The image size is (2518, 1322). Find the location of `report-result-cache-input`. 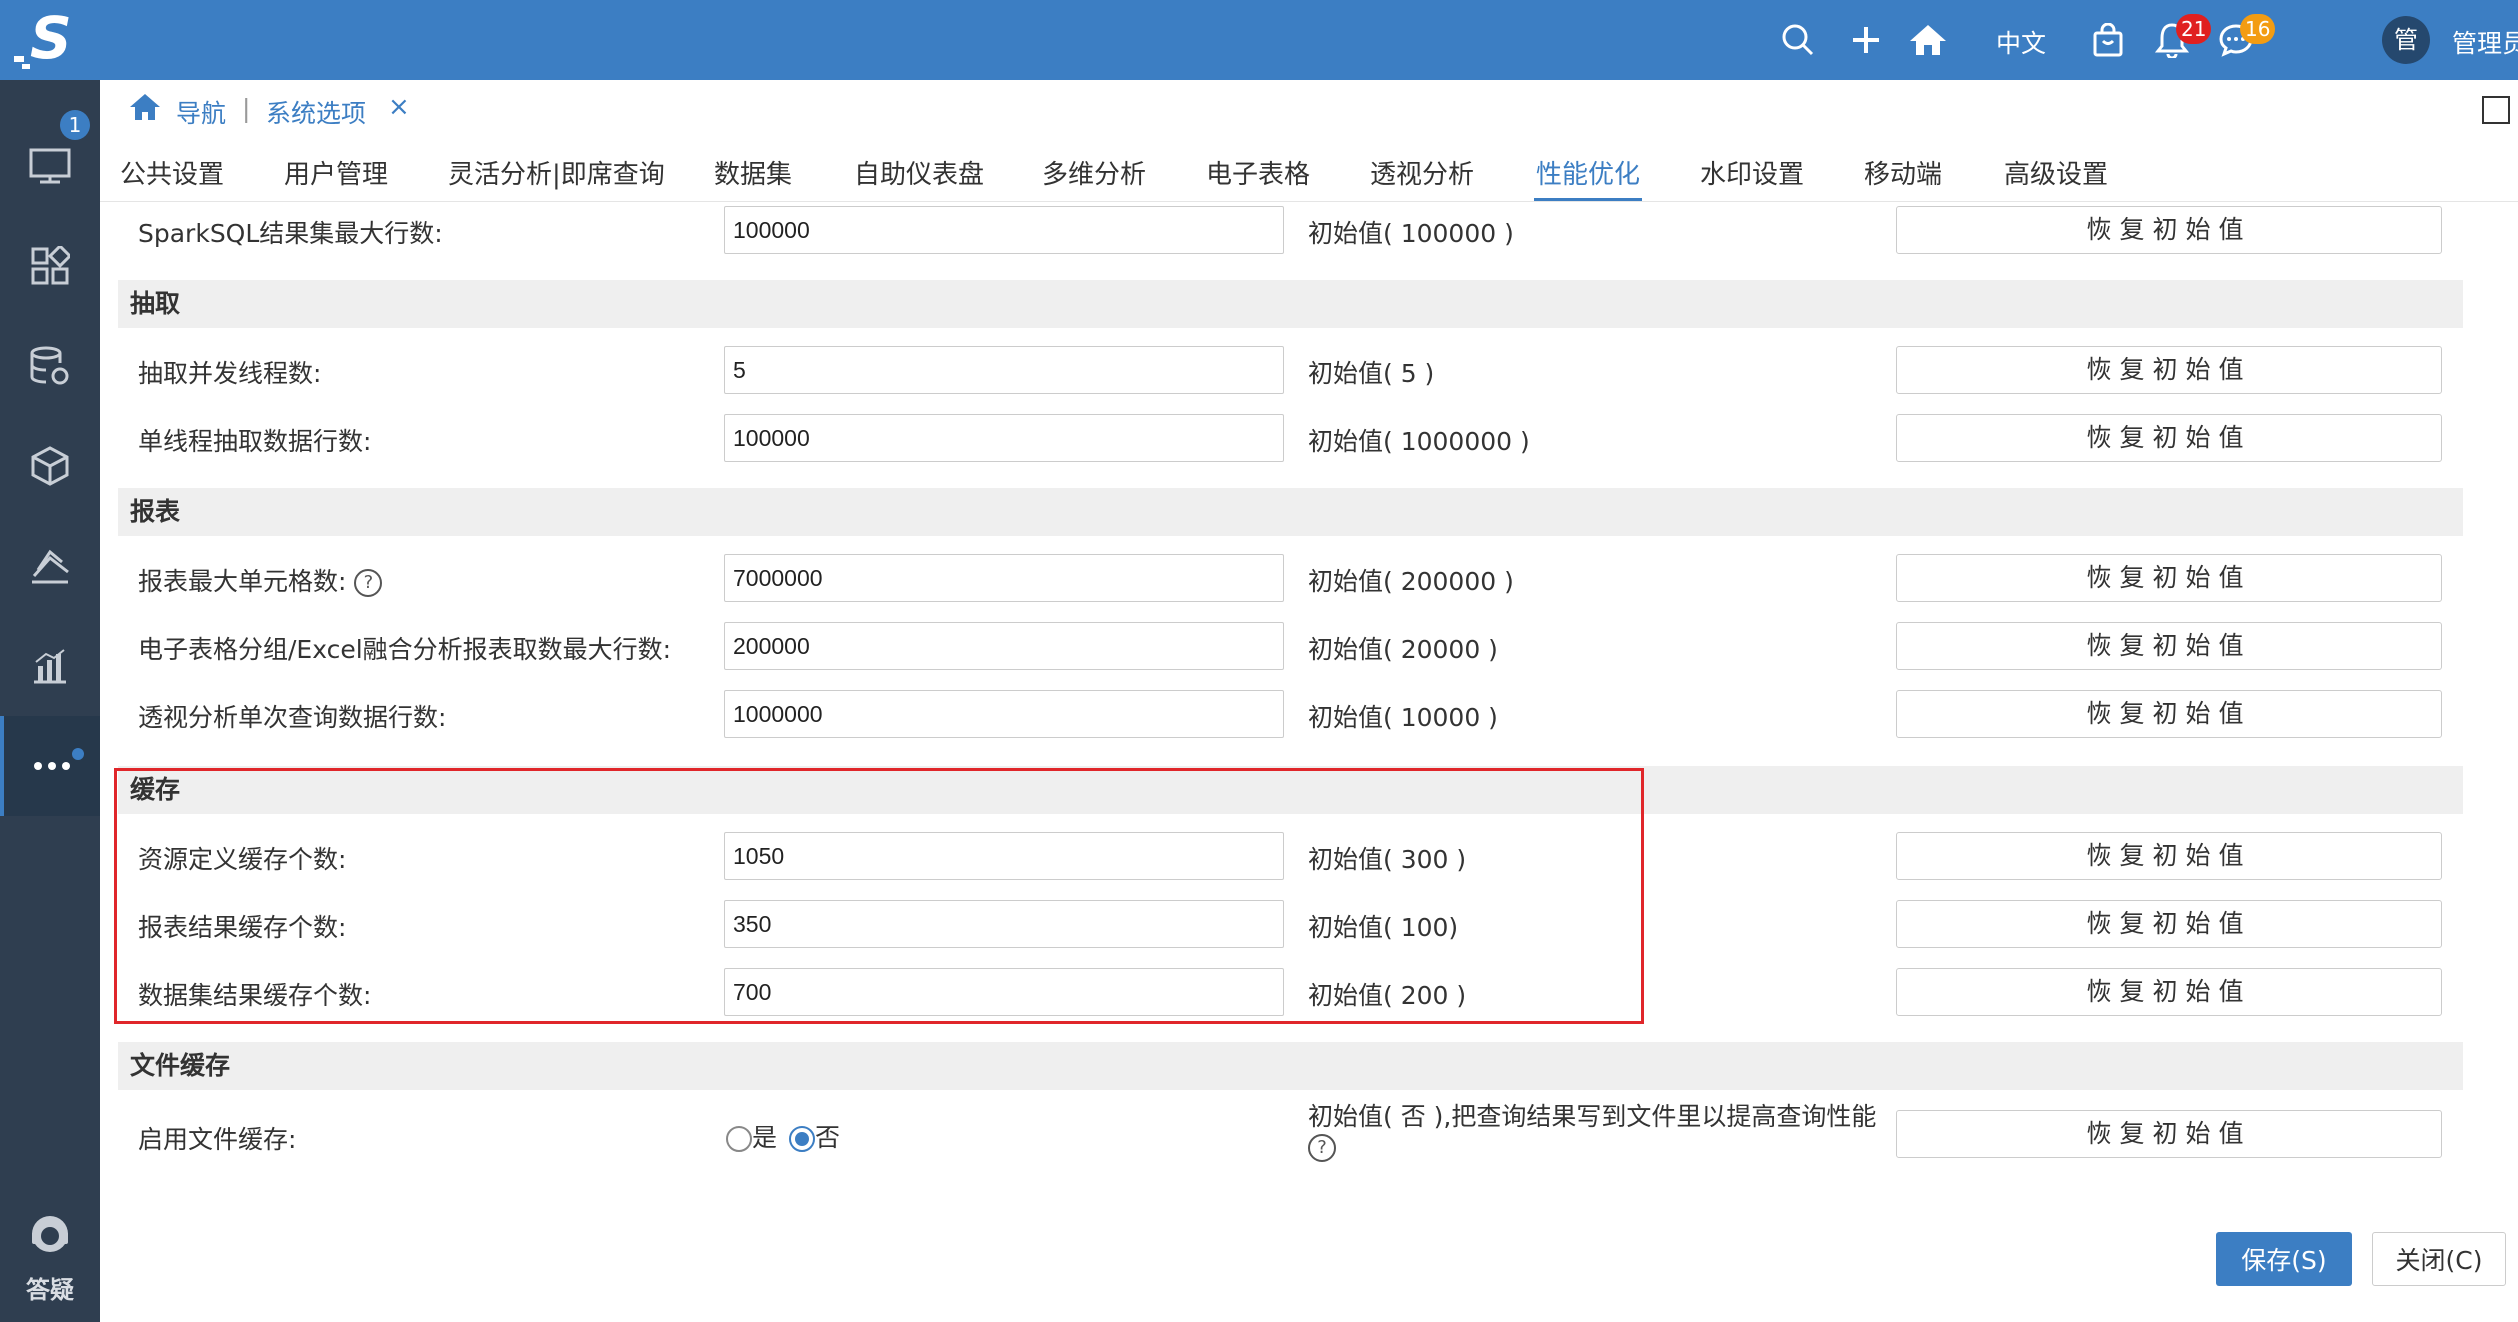

report-result-cache-input is located at coordinates (1004, 924).